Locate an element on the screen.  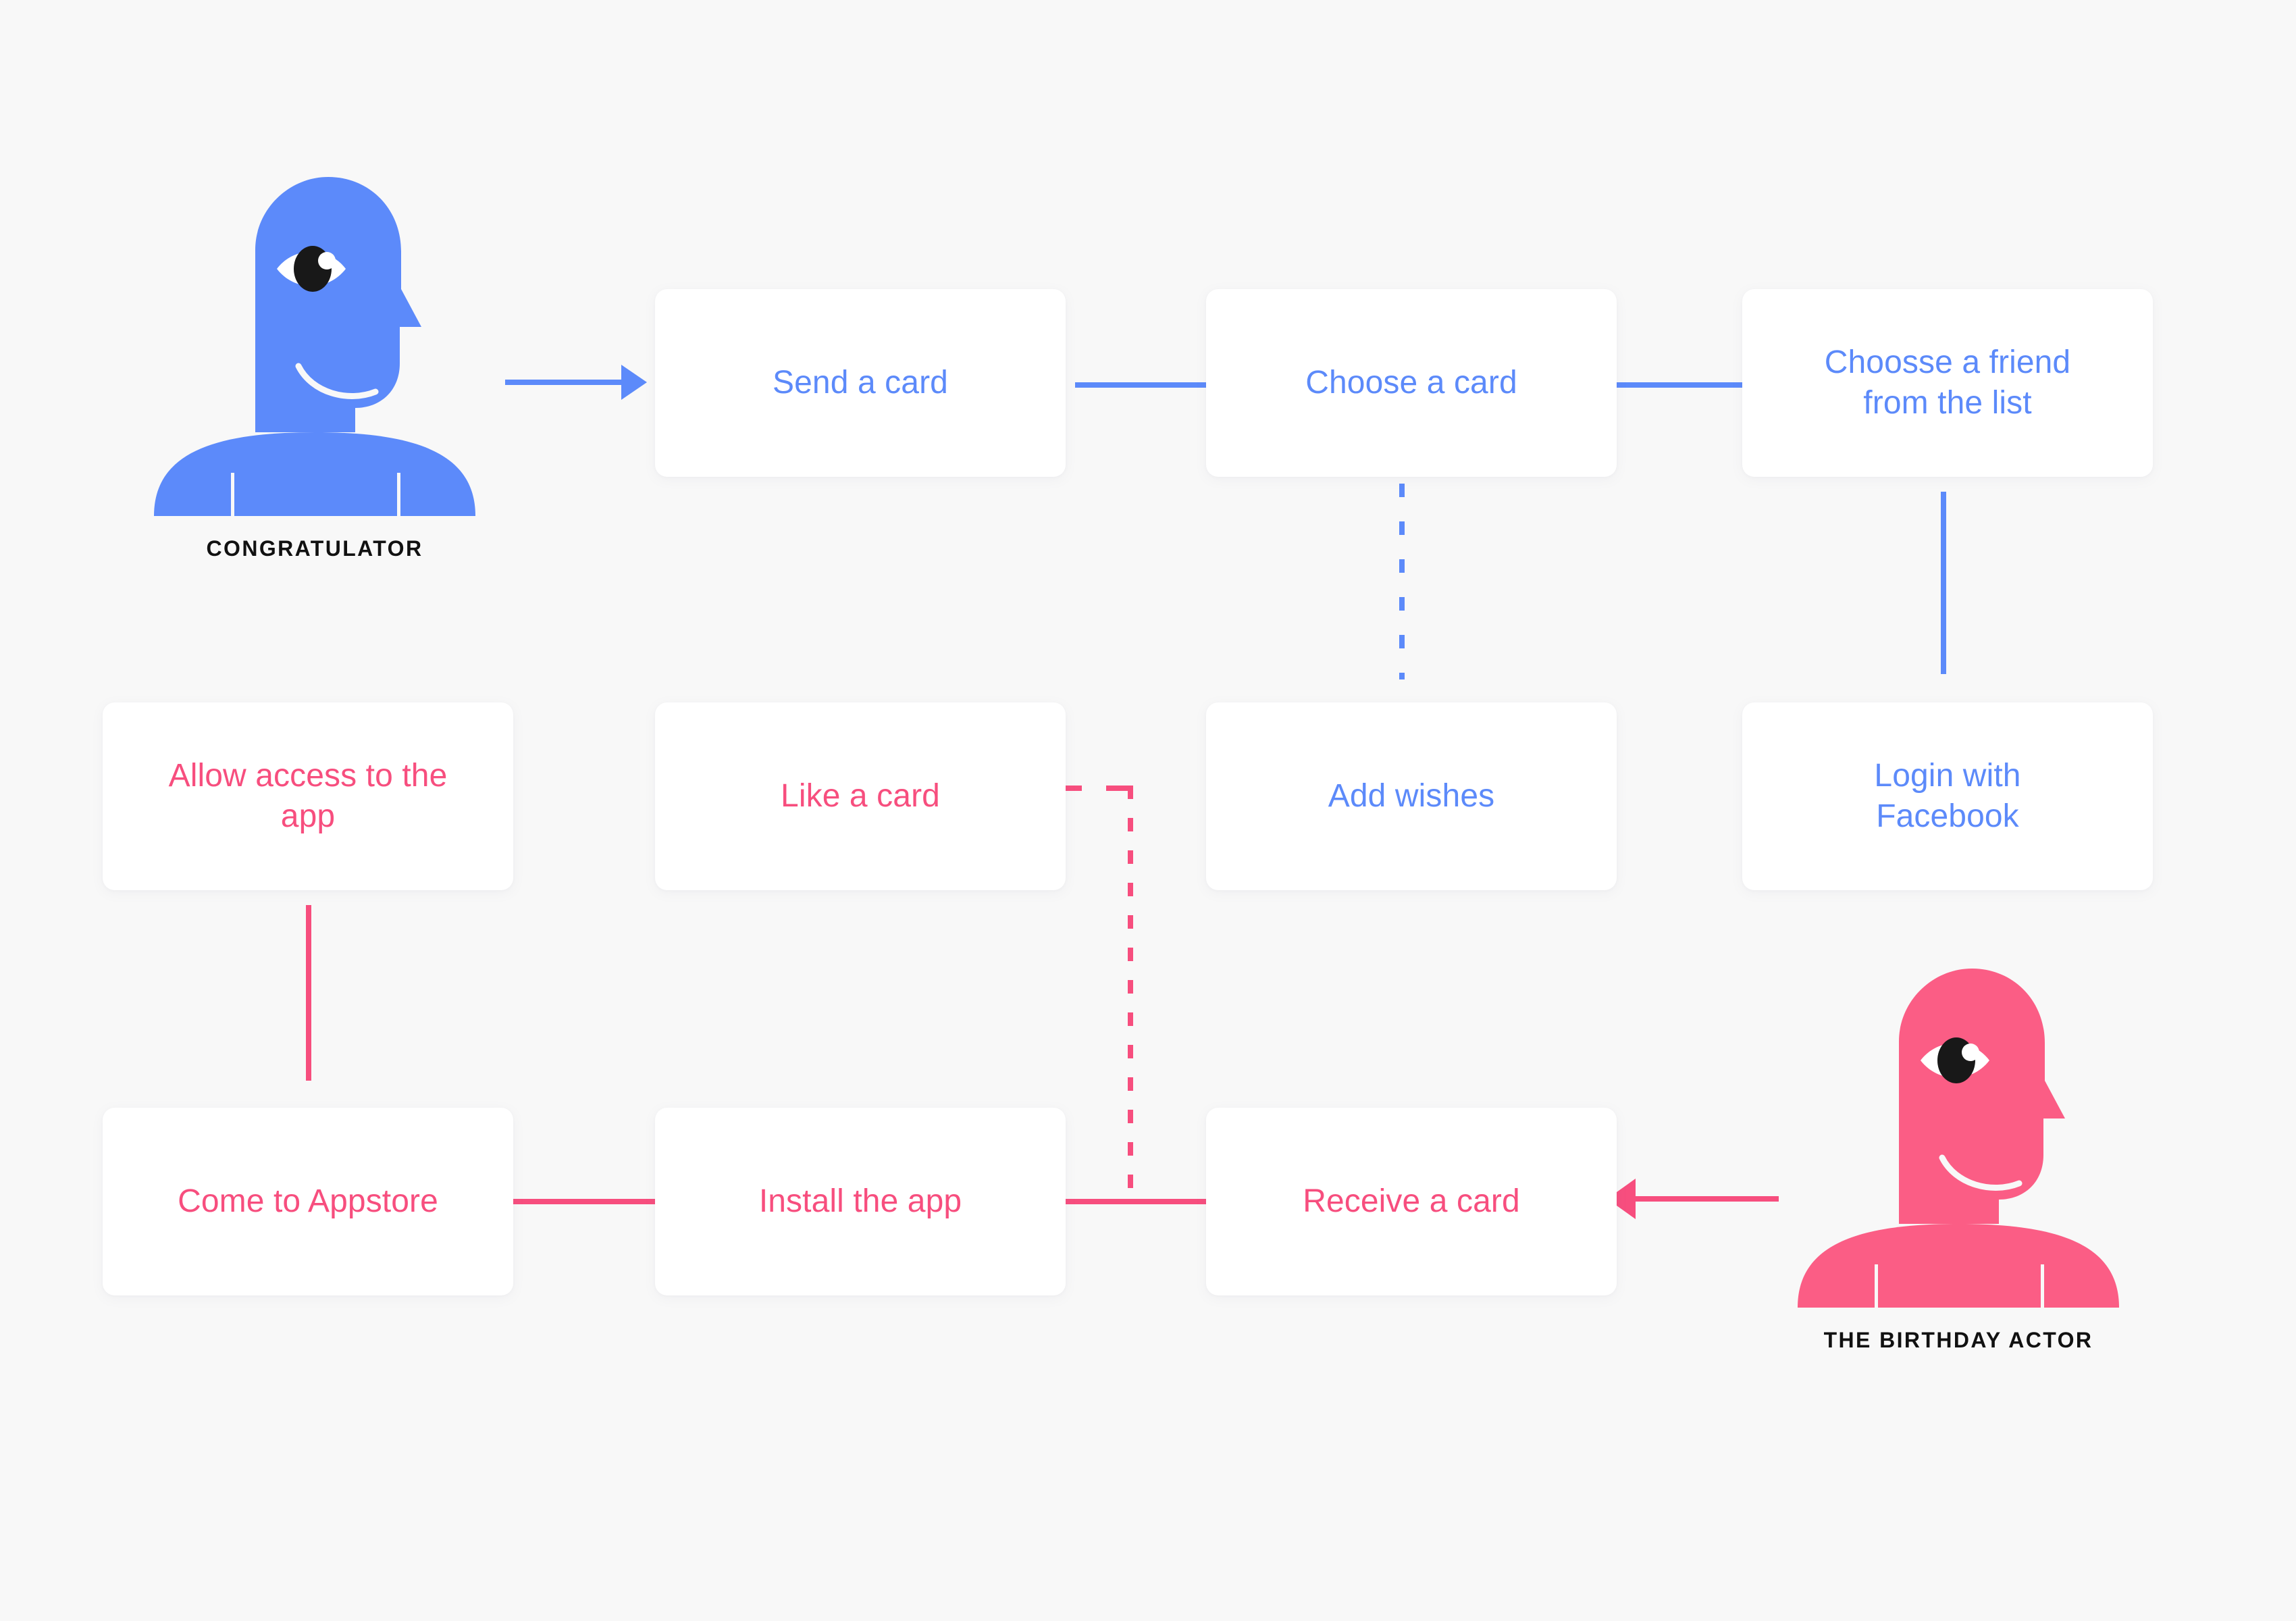
connector-like-card-horizontal is located at coordinates (1096, 788).